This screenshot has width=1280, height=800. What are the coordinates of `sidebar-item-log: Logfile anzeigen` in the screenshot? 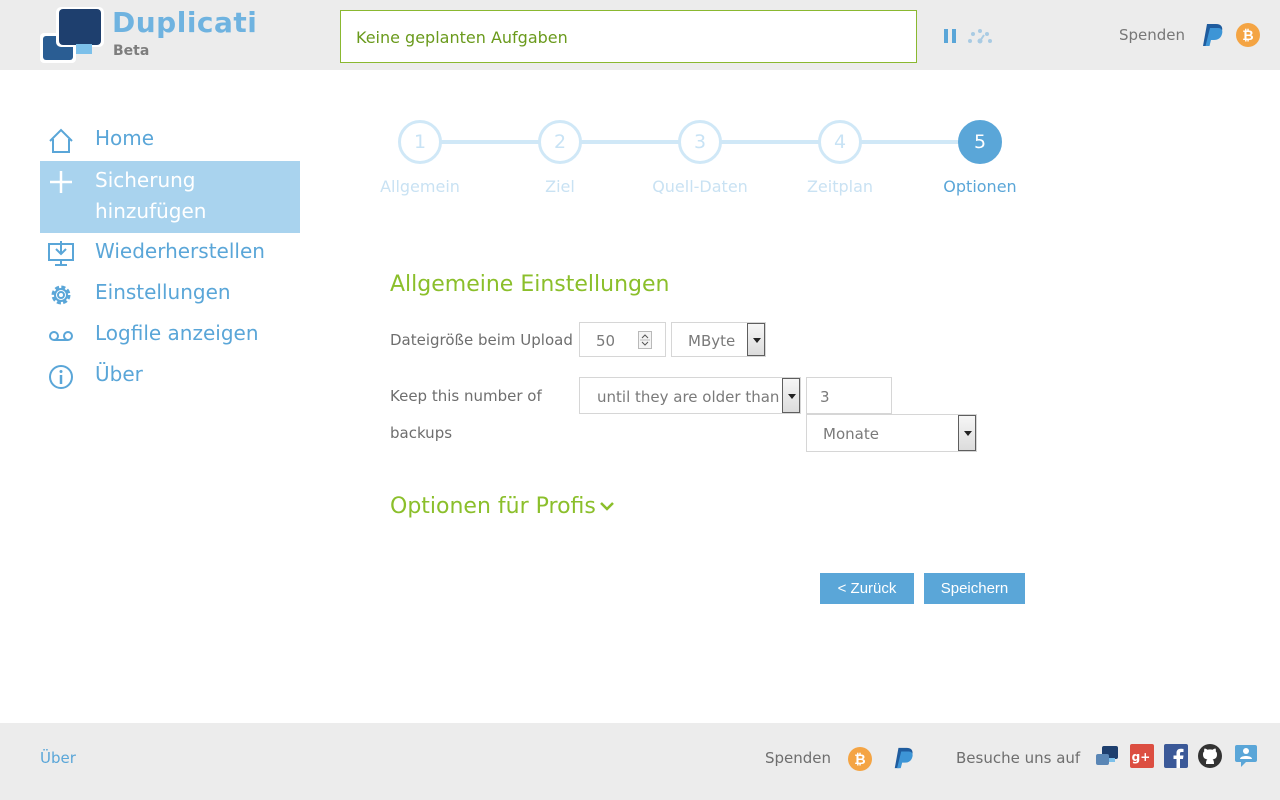 It's located at (170, 335).